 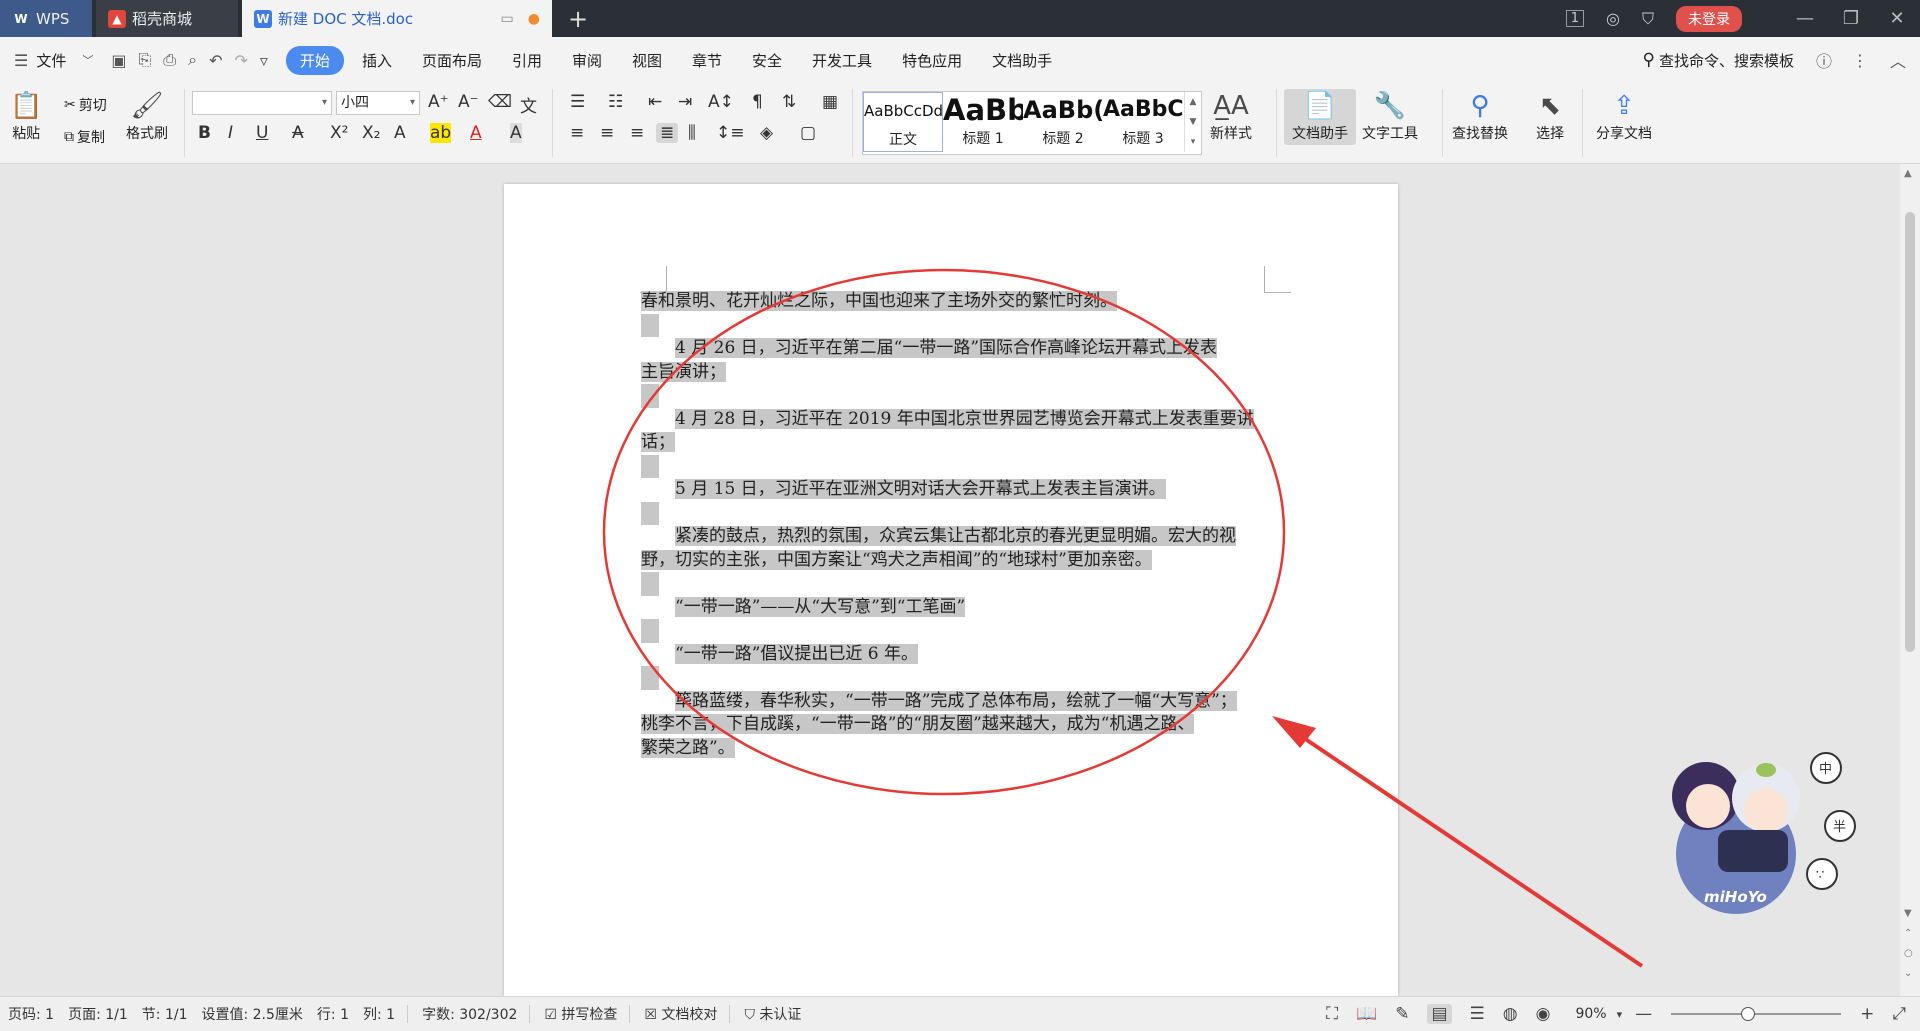 What do you see at coordinates (689, 1015) in the screenshot?
I see `proofread-label: 文档校对` at bounding box center [689, 1015].